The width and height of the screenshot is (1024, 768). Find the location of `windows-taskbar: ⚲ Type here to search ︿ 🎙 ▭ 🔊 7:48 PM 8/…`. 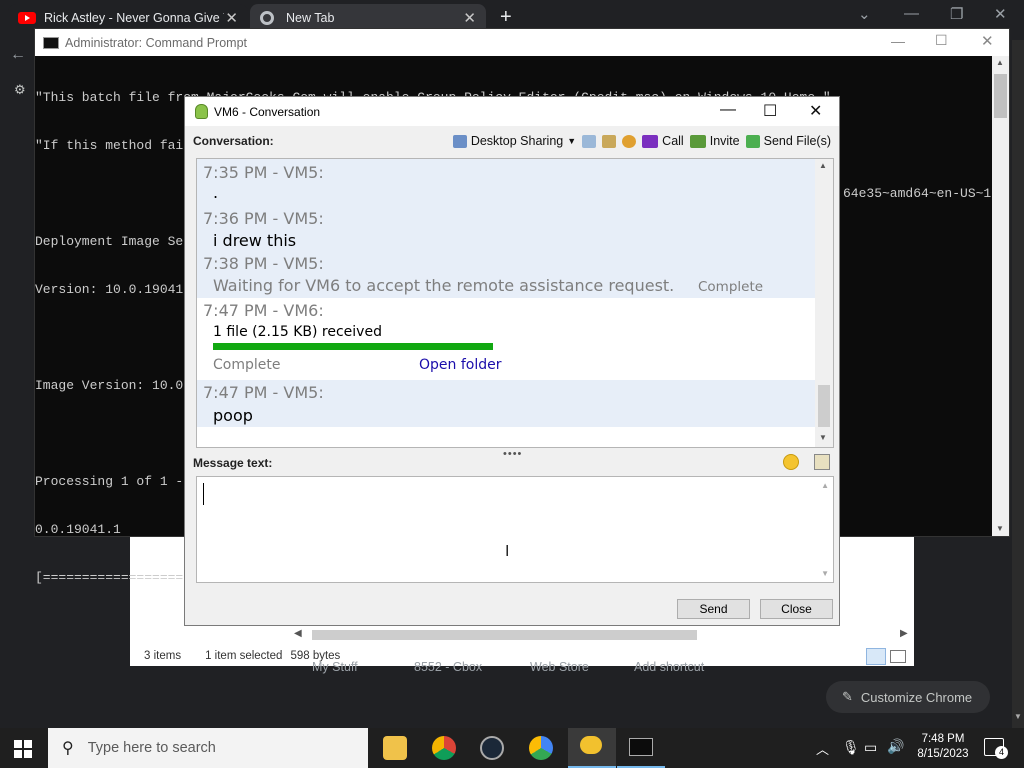

windows-taskbar: ⚲ Type here to search ︿ 🎙 ▭ 🔊 7:48 PM 8/… is located at coordinates (512, 748).